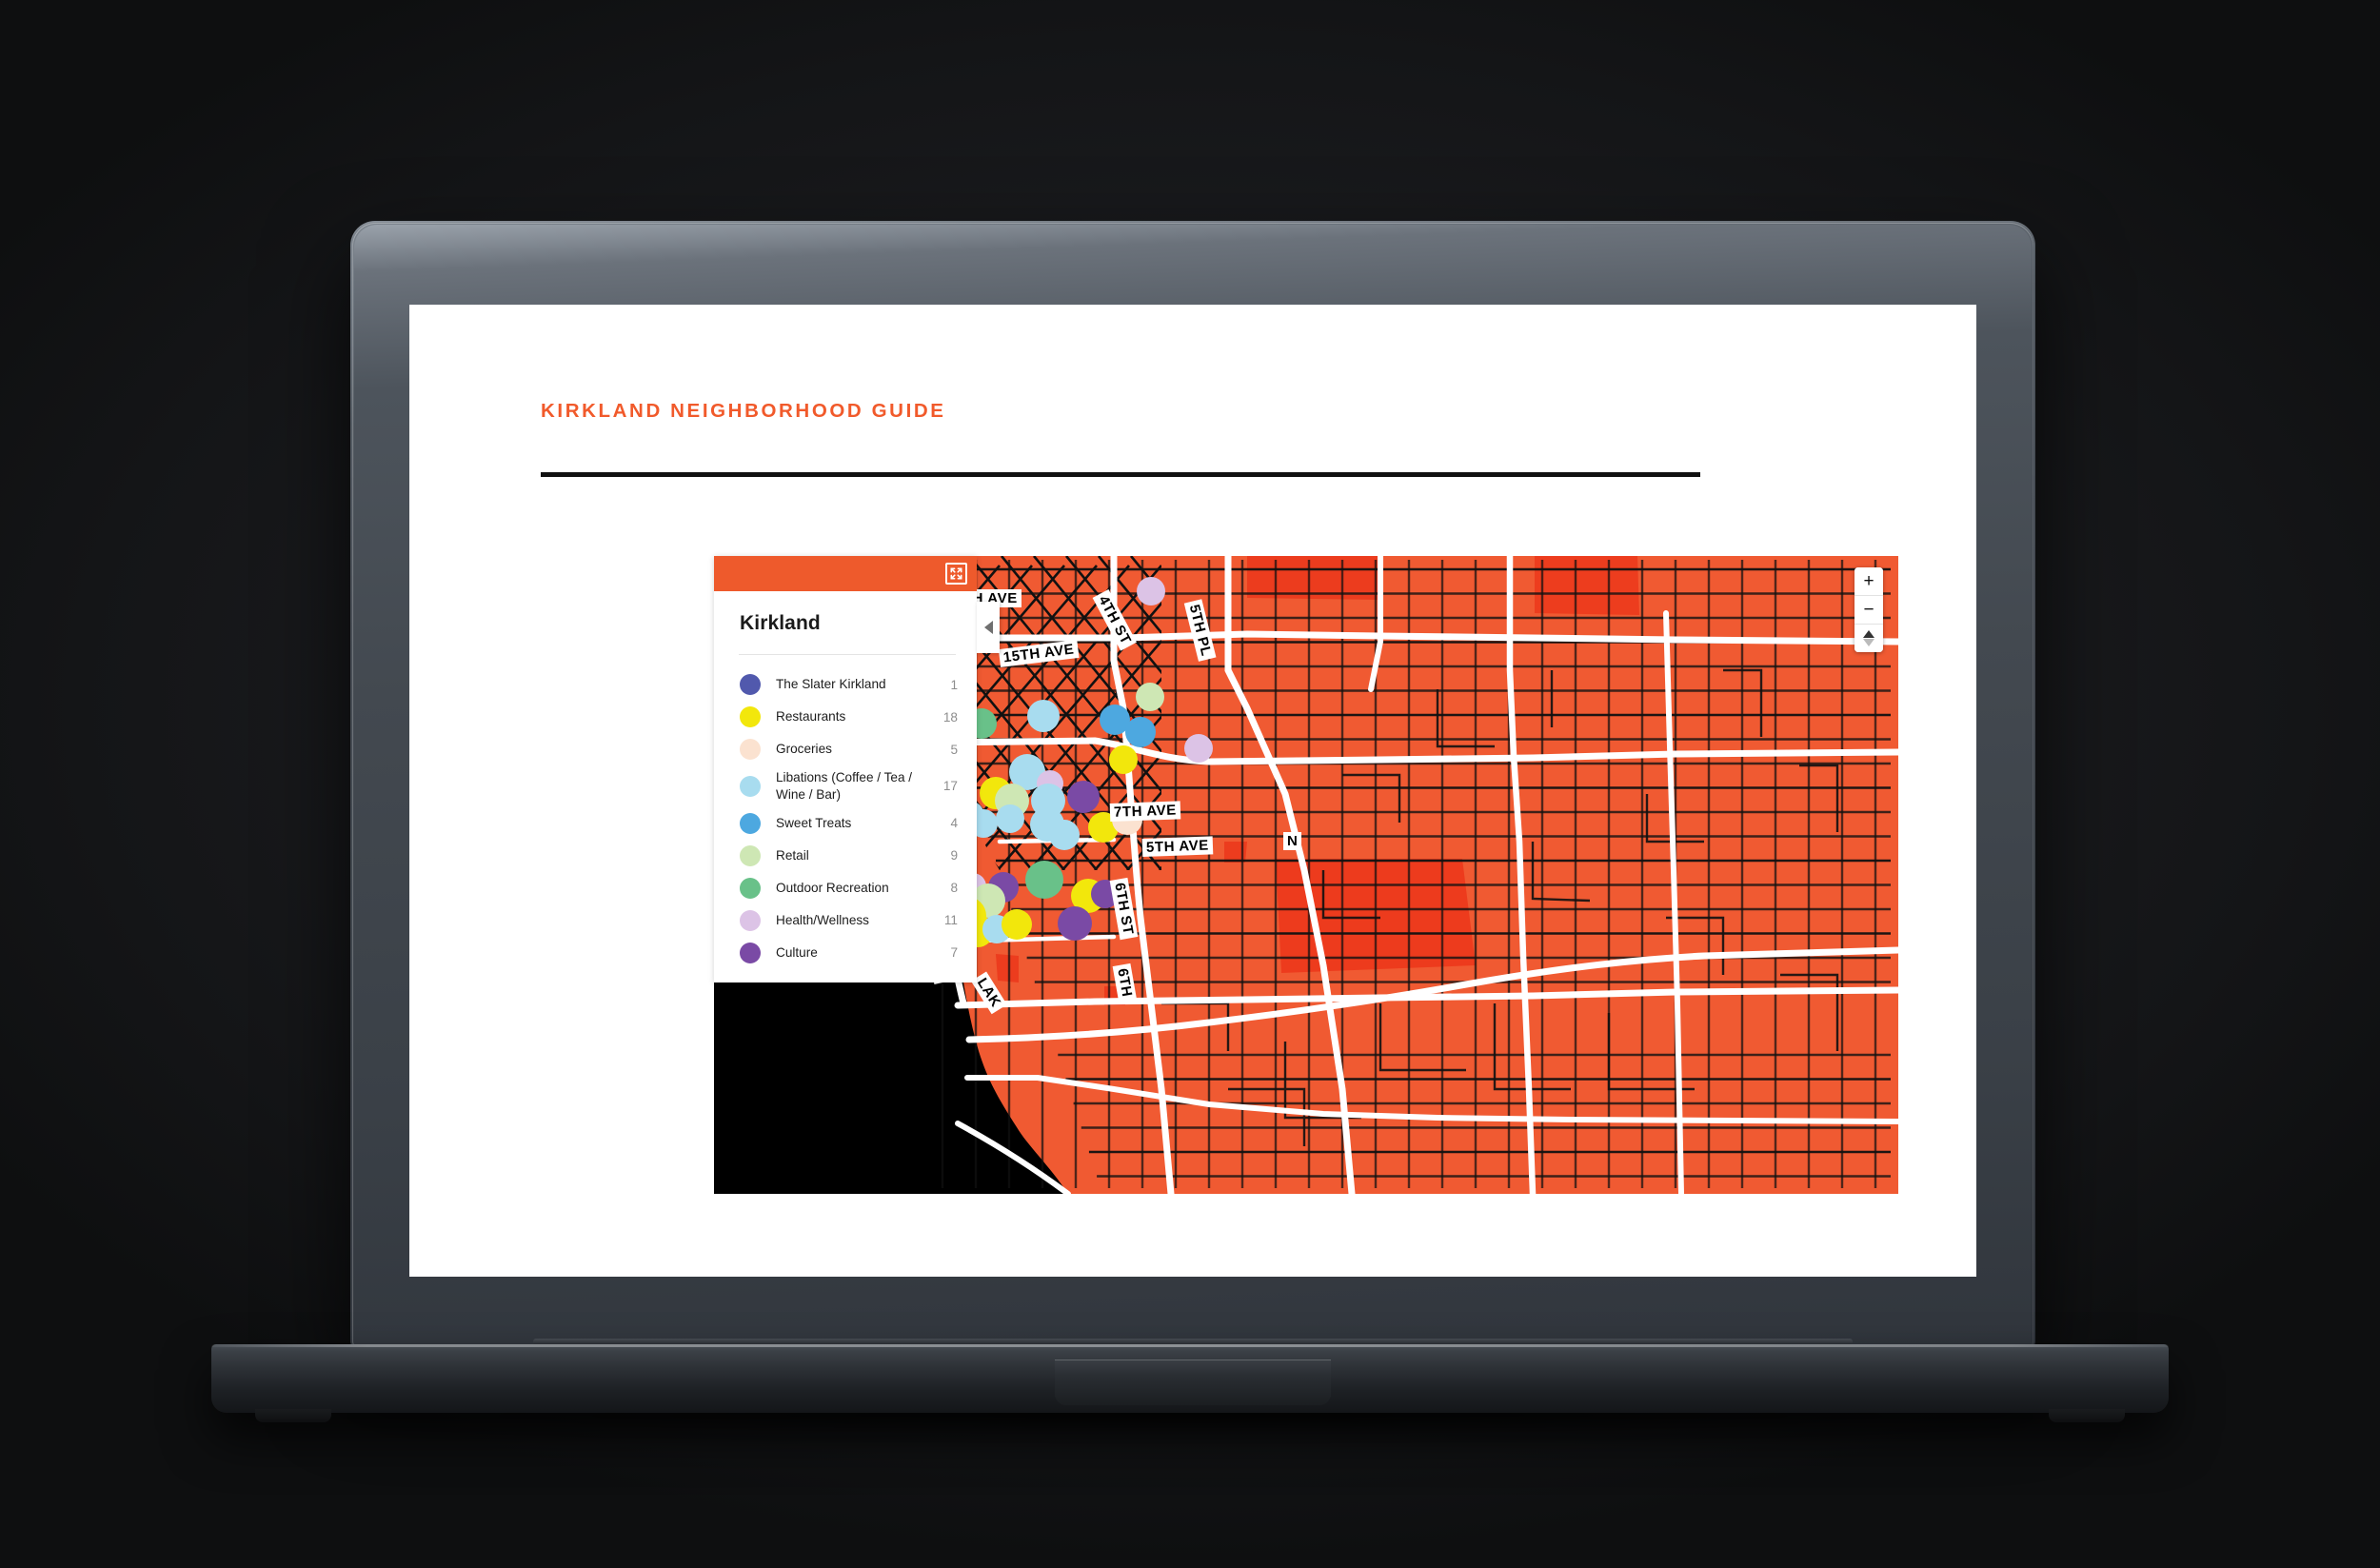  Describe the element at coordinates (1177, 847) in the screenshot. I see `street-label: 5TH AVE` at that location.